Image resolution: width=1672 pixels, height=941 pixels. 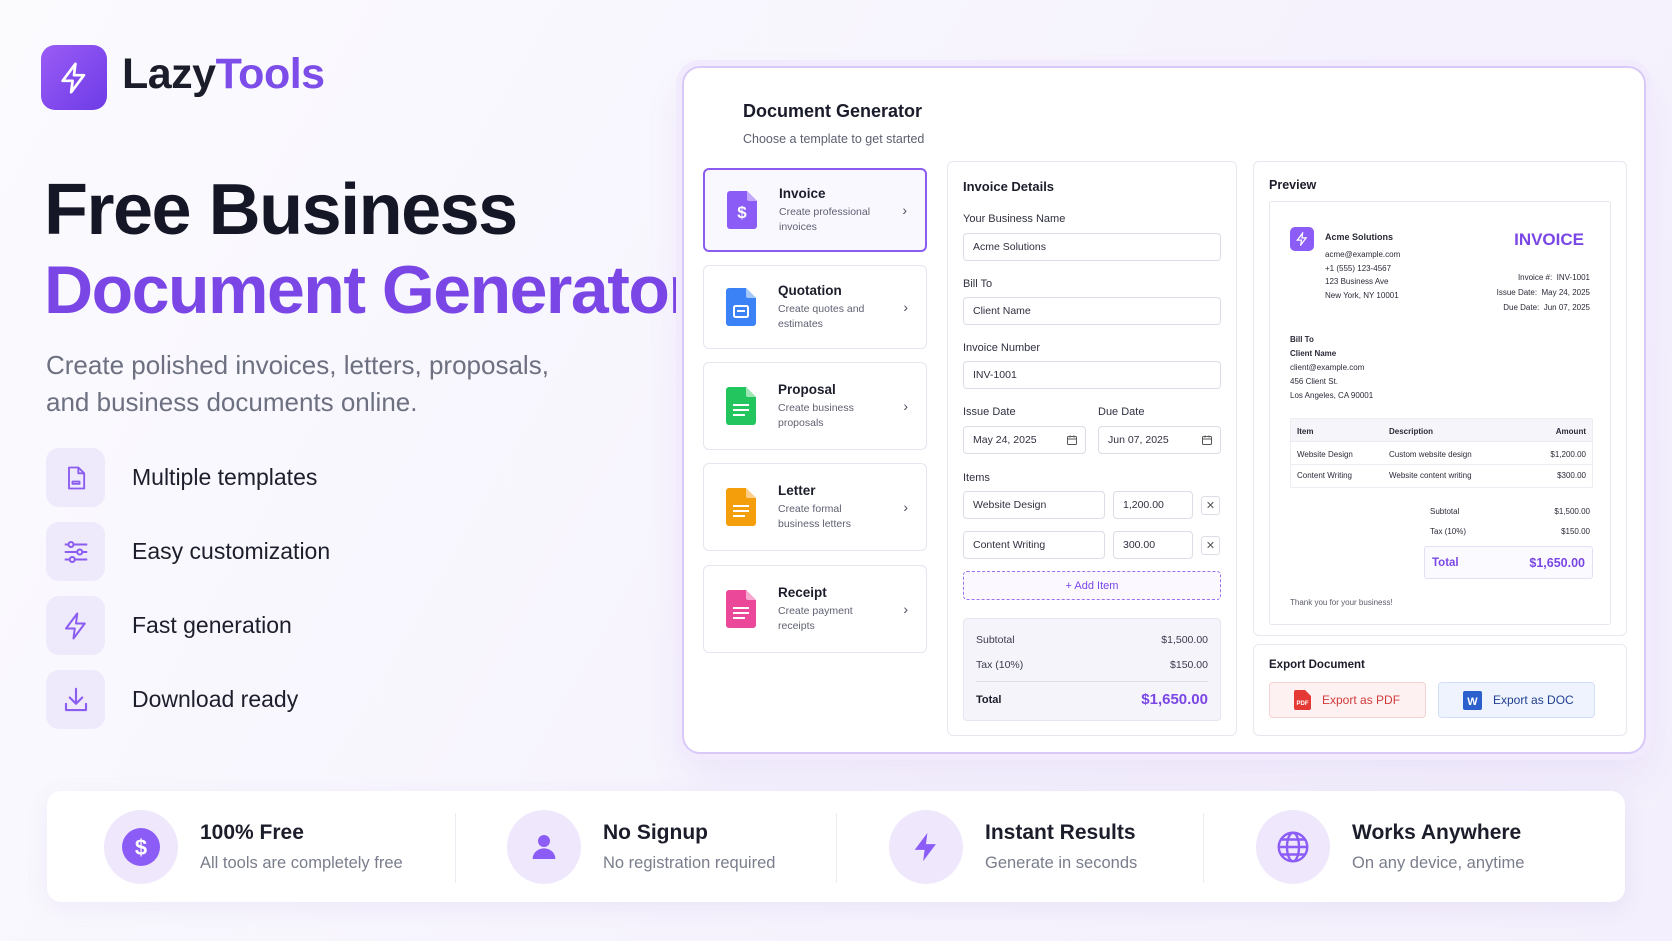 I want to click on letter-doc-icon, so click(x=741, y=507).